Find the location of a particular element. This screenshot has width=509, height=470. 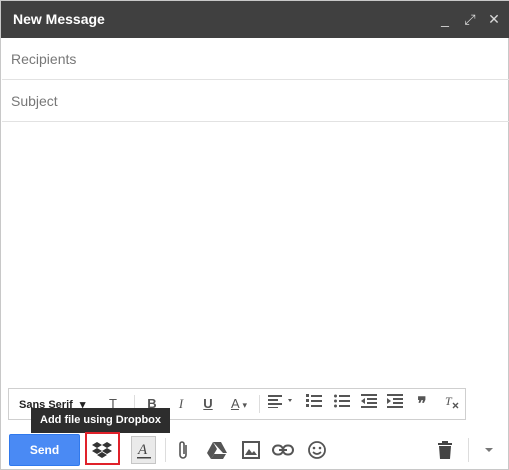

bulleted-list-icon is located at coordinates (342, 401).